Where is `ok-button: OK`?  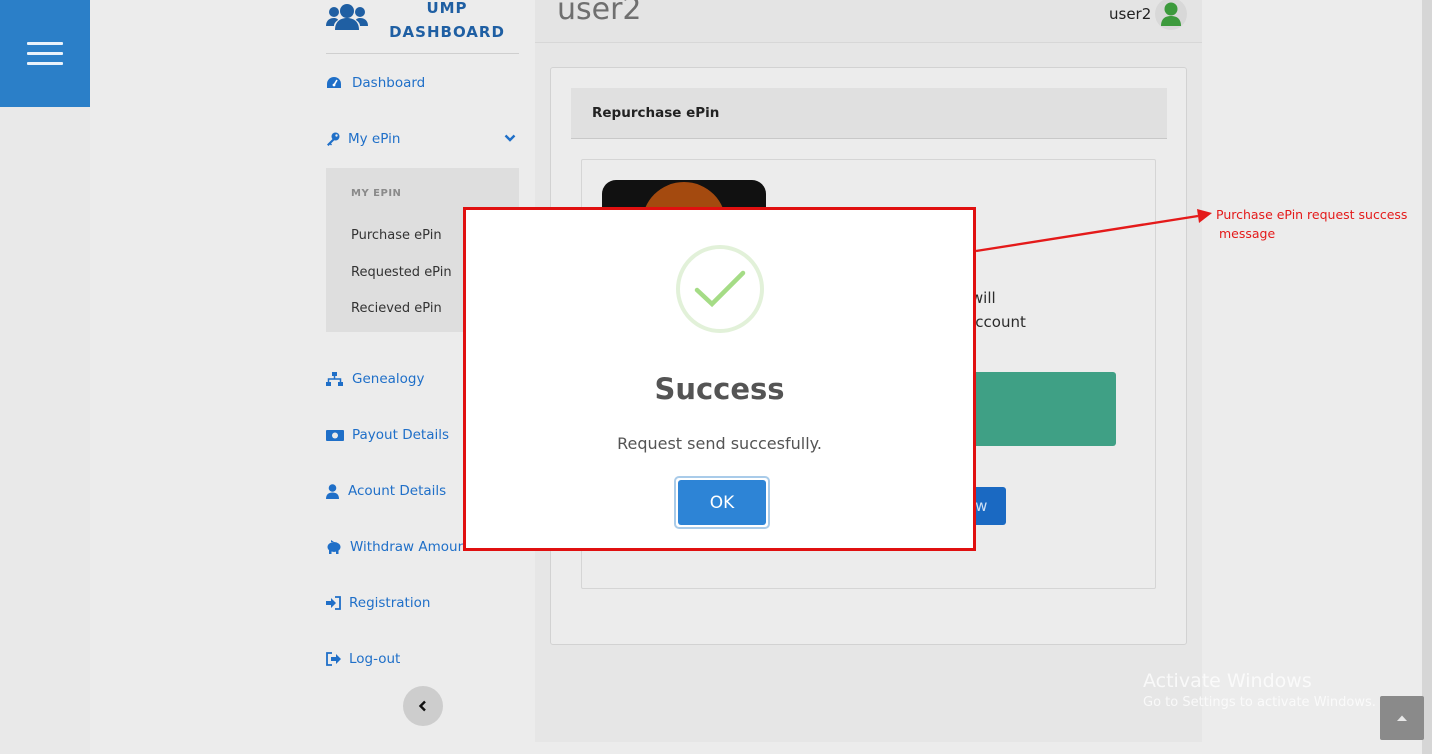
ok-button: OK is located at coordinates (722, 502).